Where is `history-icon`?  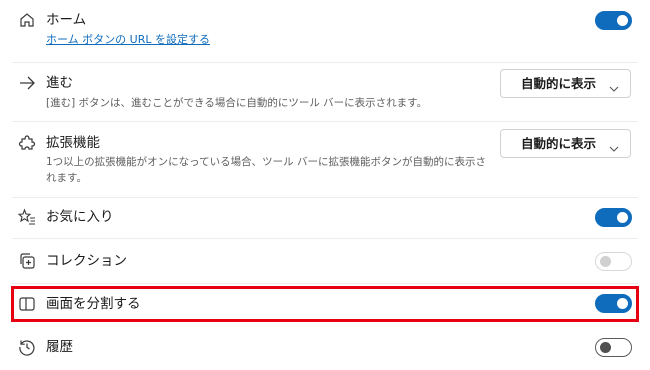
history-icon is located at coordinates (27, 347).